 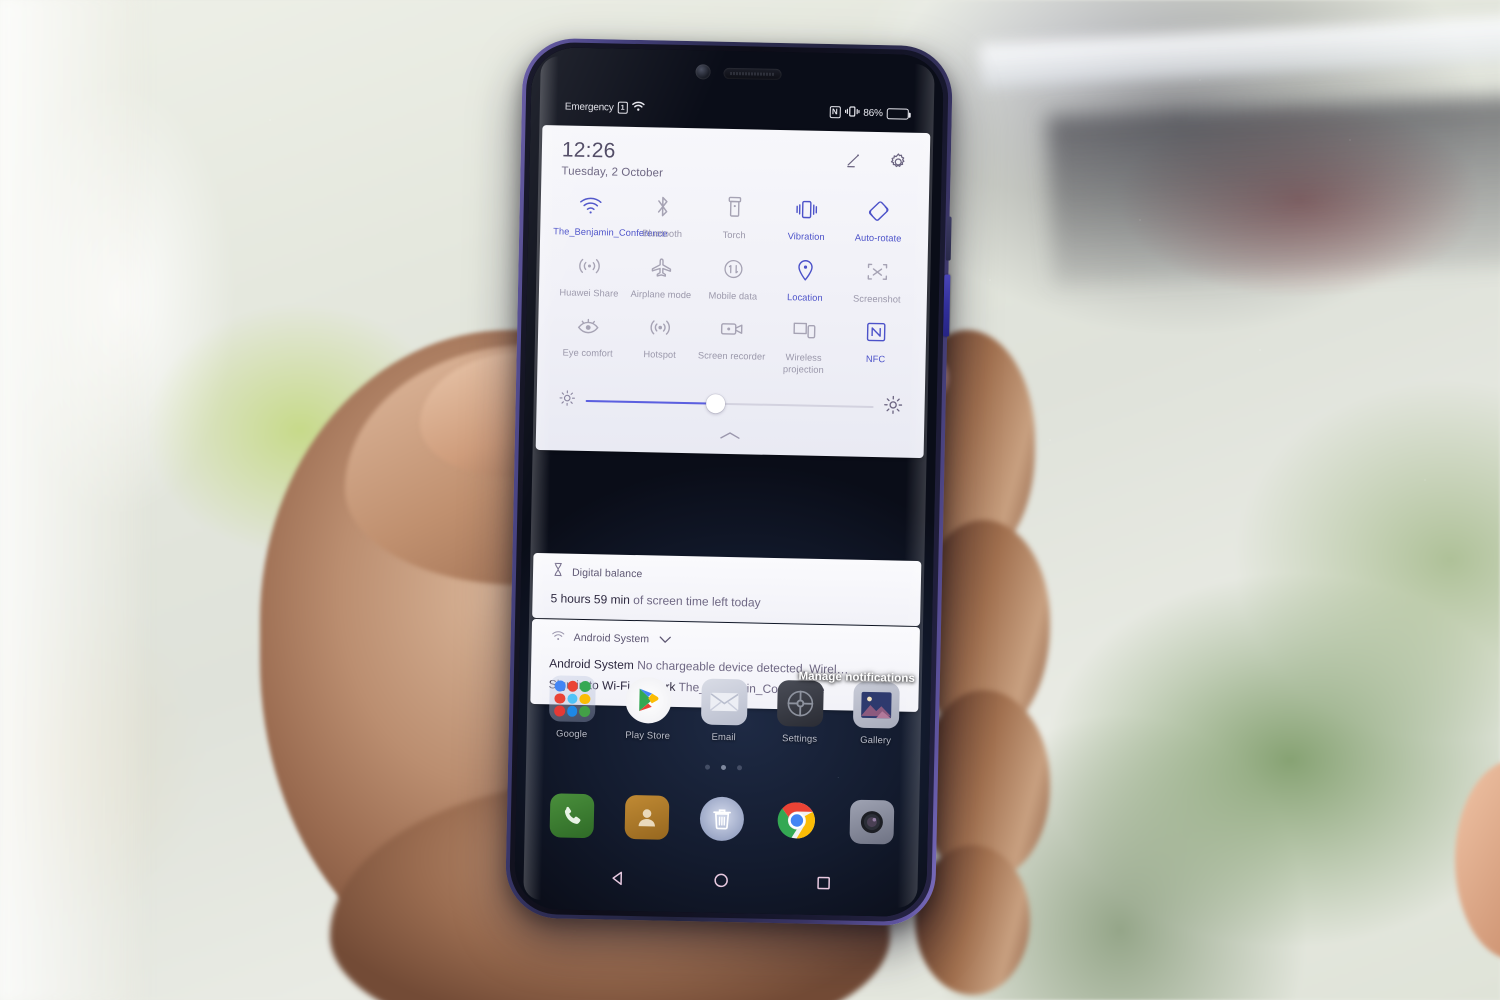 I want to click on quick-tile-mobile-data: Mobile data, so click(x=733, y=279).